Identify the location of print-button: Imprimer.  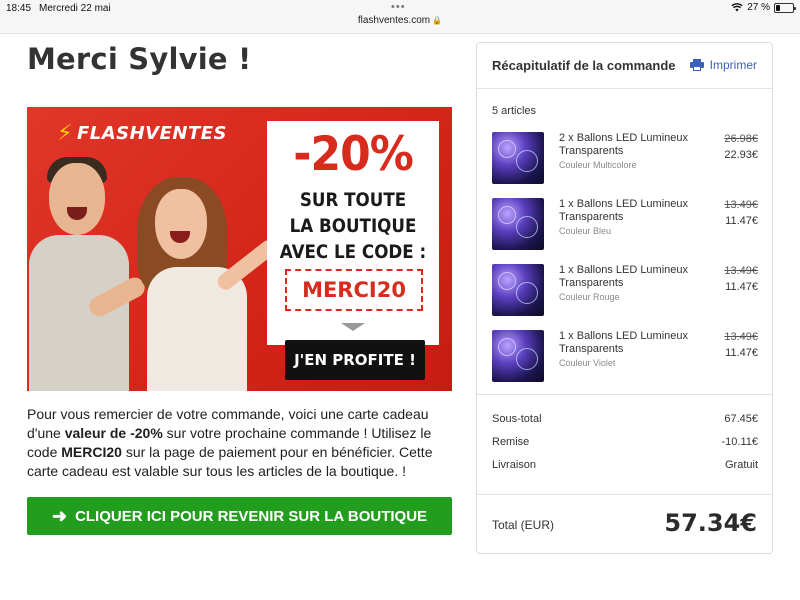
(723, 65).